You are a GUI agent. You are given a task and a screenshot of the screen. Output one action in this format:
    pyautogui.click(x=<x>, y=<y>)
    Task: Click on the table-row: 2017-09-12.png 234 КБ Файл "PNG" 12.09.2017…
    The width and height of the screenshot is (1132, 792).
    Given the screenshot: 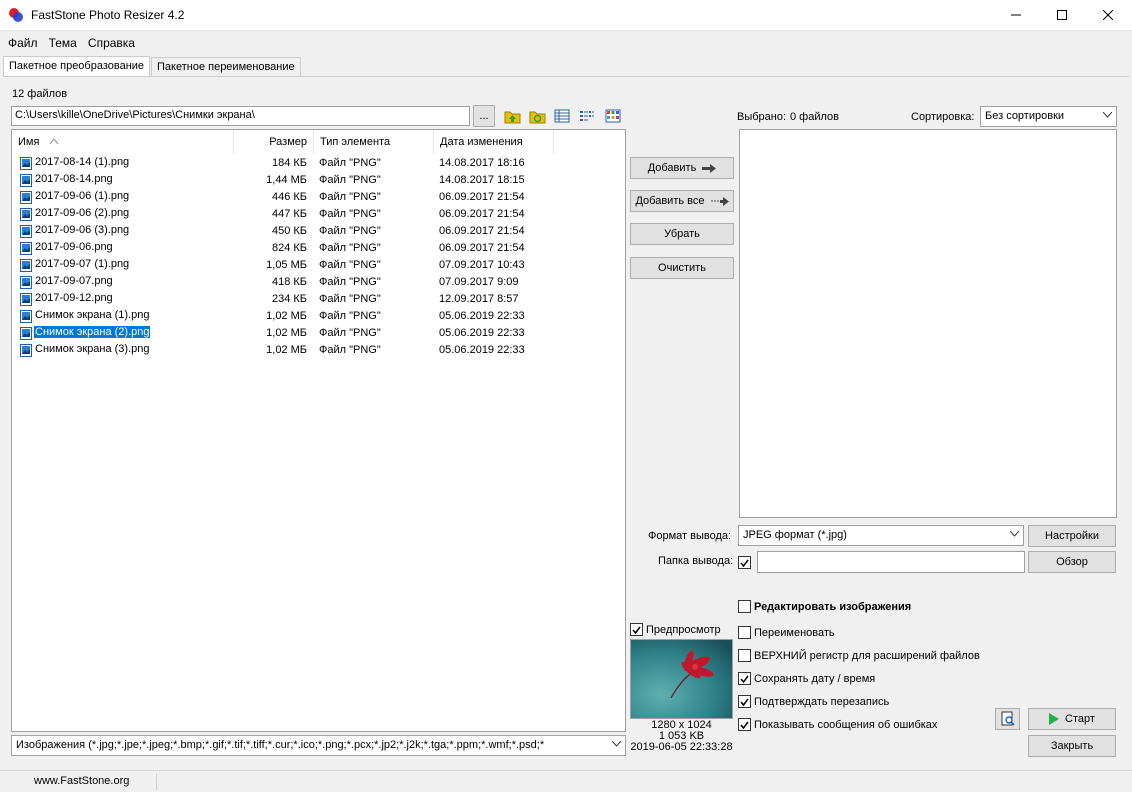 What is the action you would take?
    pyautogui.click(x=318, y=299)
    